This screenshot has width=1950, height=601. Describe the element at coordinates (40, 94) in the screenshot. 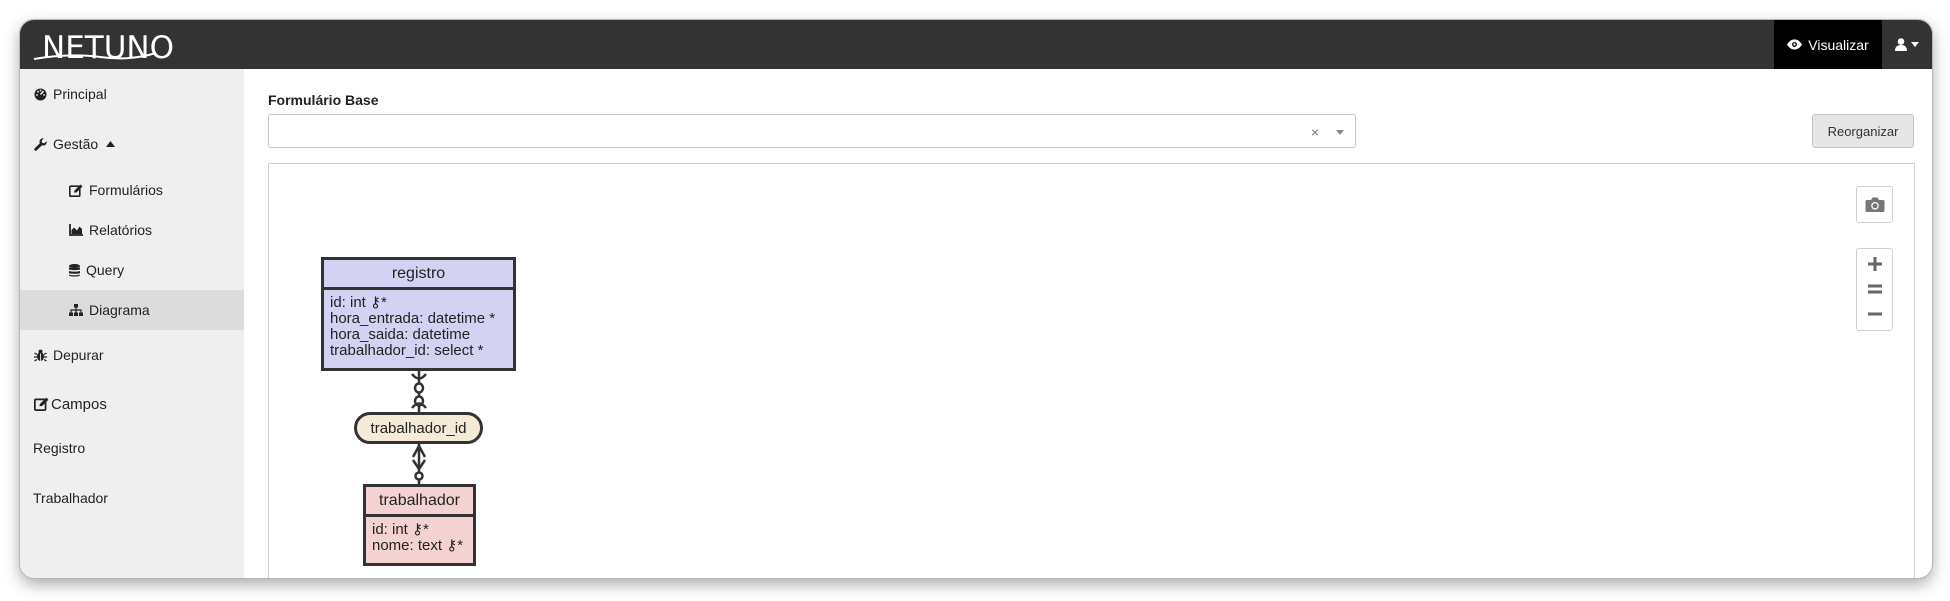

I see `dashboard-icon` at that location.